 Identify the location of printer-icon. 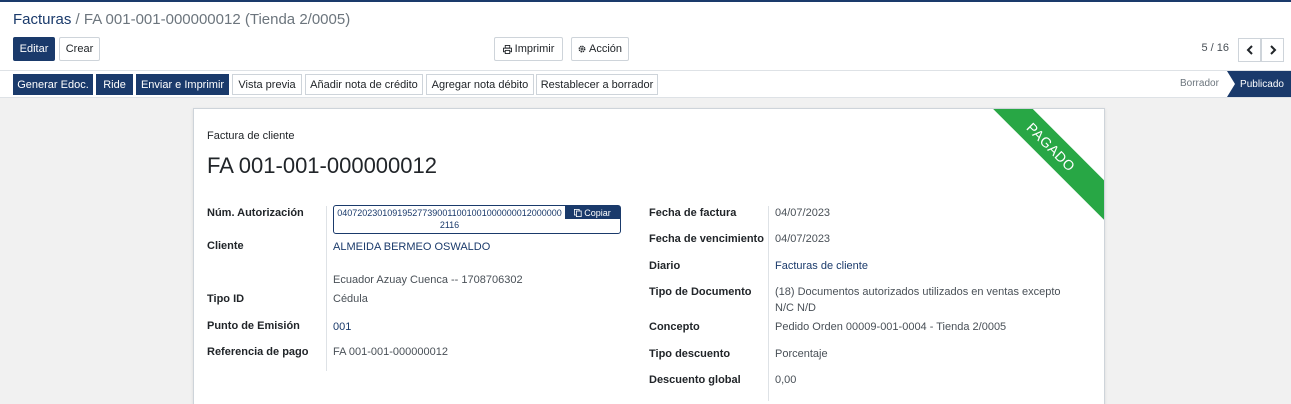
(507, 49).